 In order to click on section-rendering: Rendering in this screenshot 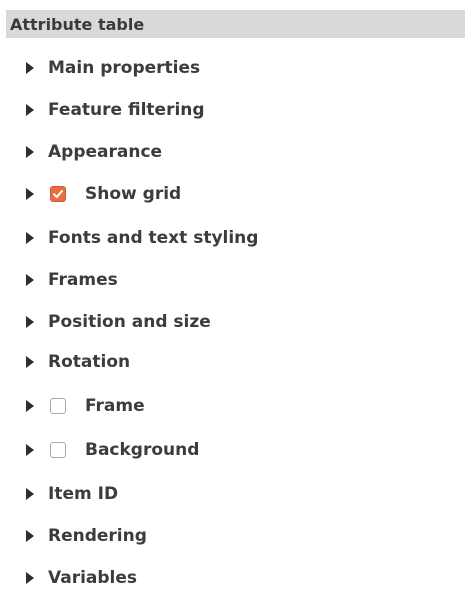, I will do `click(232, 536)`.